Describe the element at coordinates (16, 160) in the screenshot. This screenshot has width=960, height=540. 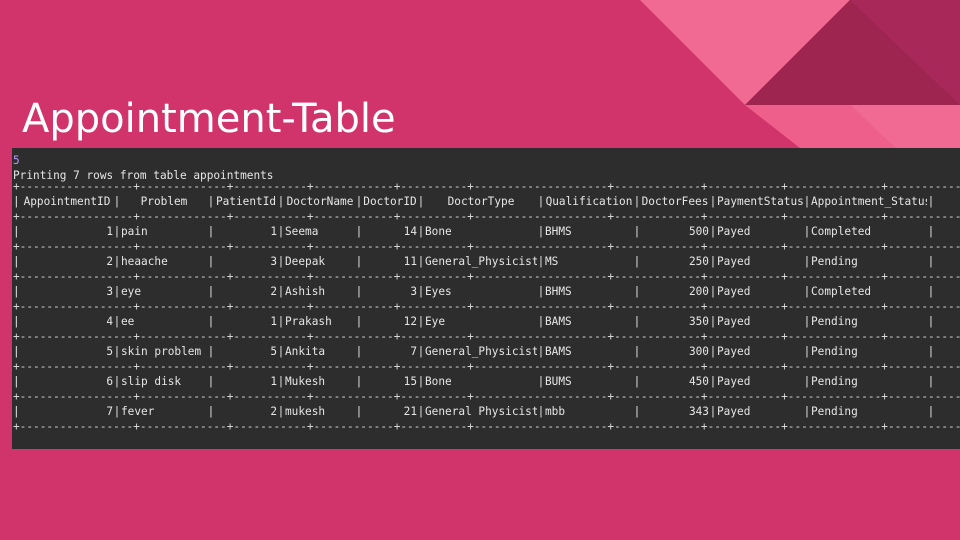
I see `prompt-number: 5` at that location.